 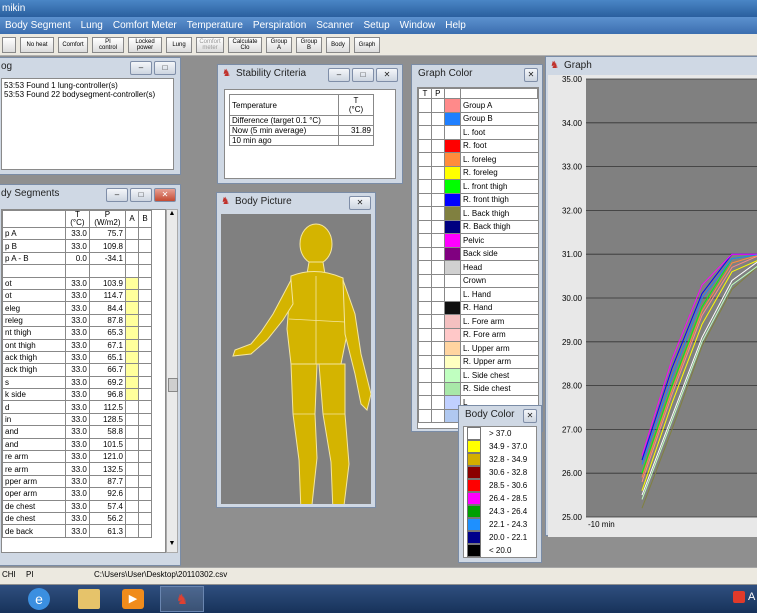 I want to click on table-row: and 33.0 58.8, so click(x=77, y=432).